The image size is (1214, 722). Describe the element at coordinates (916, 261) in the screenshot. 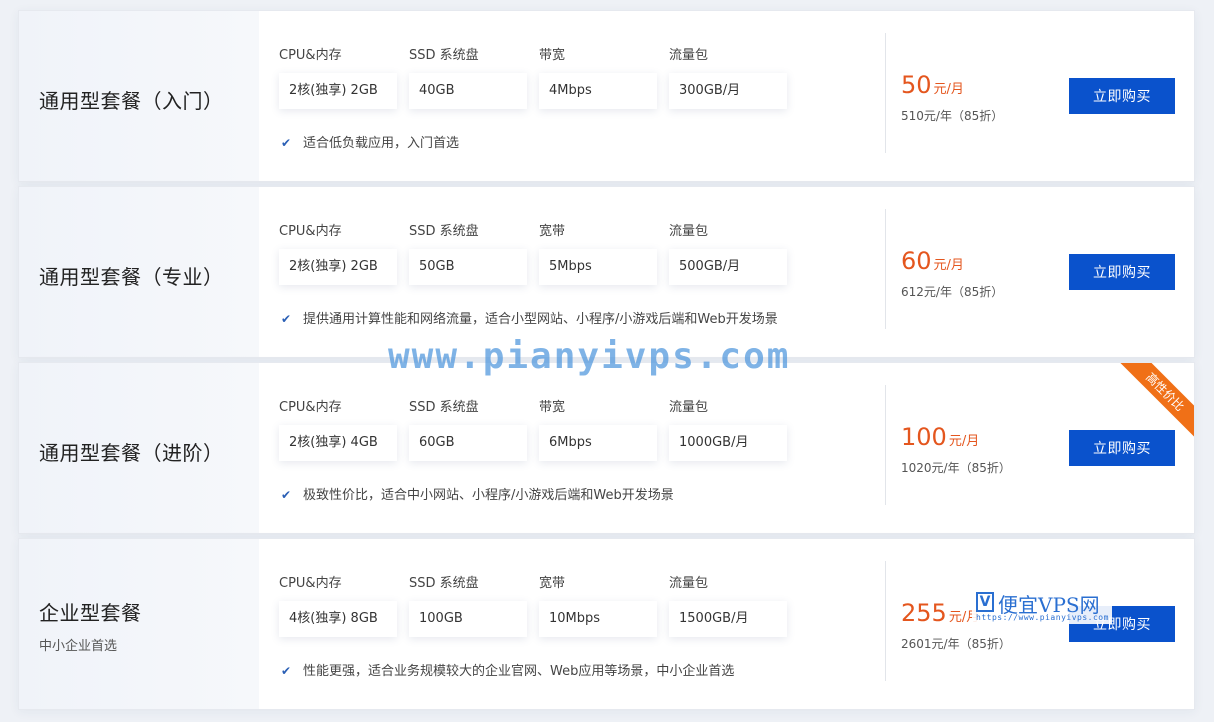

I see `price-amount: 60` at that location.